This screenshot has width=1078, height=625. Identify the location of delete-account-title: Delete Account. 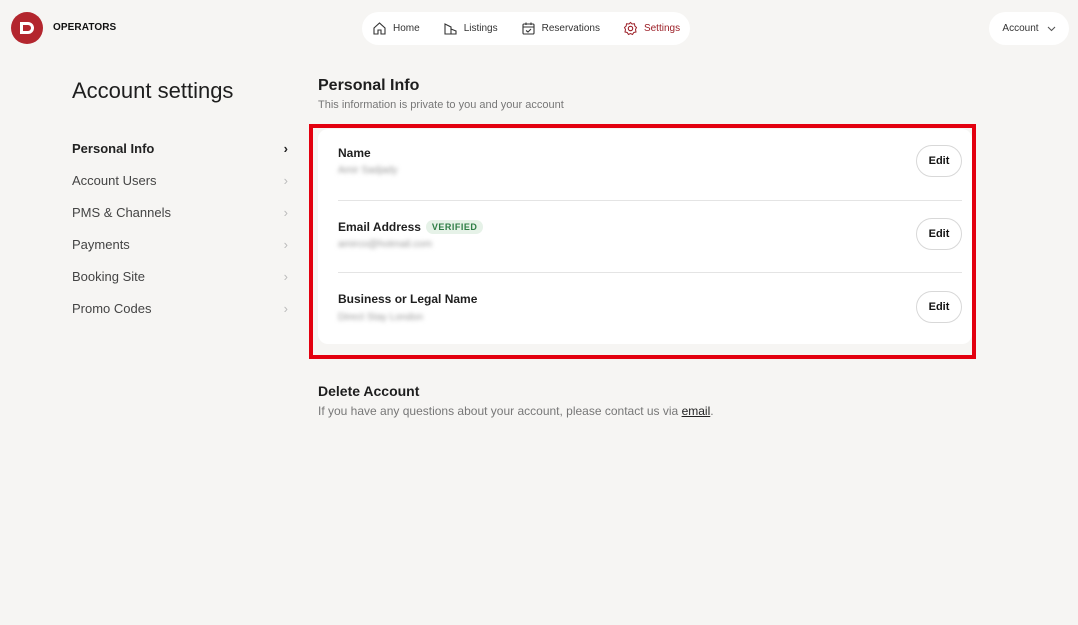
(369, 391).